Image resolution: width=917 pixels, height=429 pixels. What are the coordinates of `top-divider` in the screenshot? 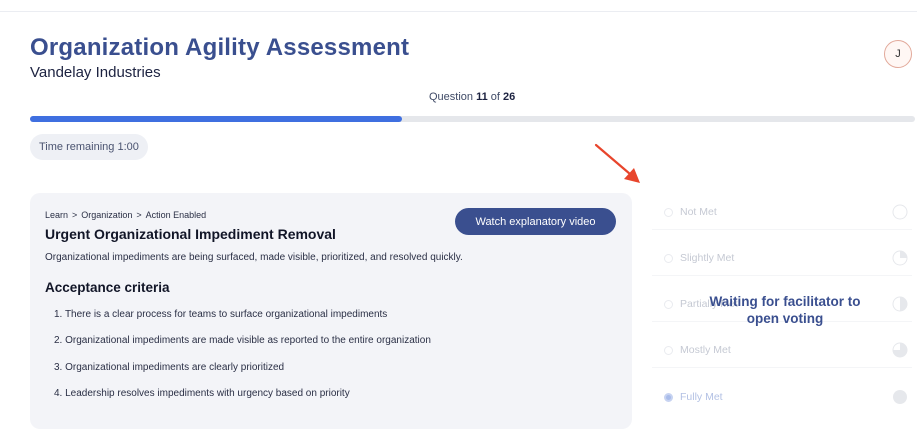 It's located at (458, 11).